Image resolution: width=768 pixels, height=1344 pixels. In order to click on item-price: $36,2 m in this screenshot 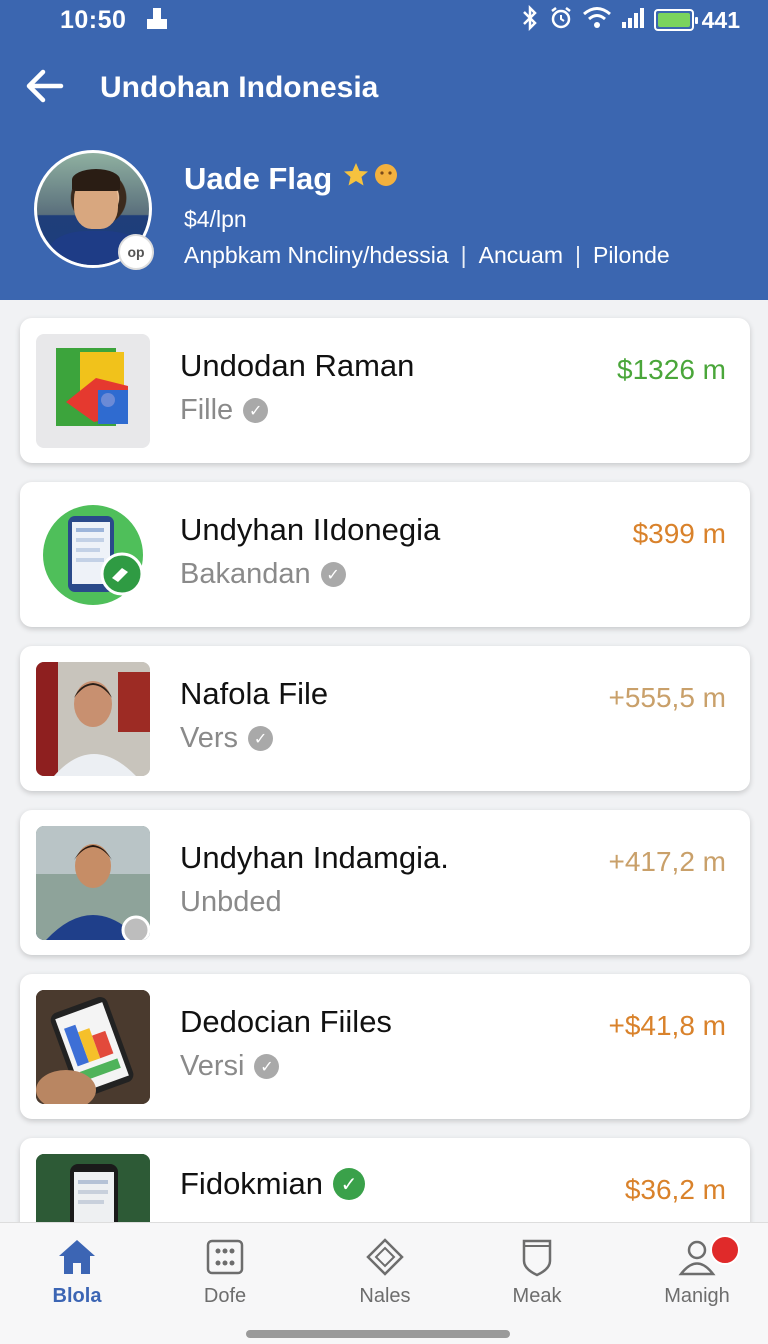, I will do `click(675, 1189)`.